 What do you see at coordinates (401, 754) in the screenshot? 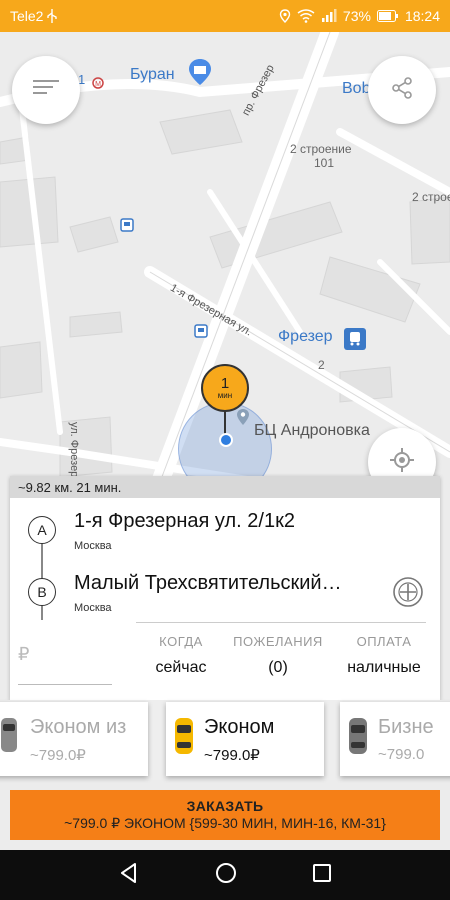
I see `tariff-price: ~799.0` at bounding box center [401, 754].